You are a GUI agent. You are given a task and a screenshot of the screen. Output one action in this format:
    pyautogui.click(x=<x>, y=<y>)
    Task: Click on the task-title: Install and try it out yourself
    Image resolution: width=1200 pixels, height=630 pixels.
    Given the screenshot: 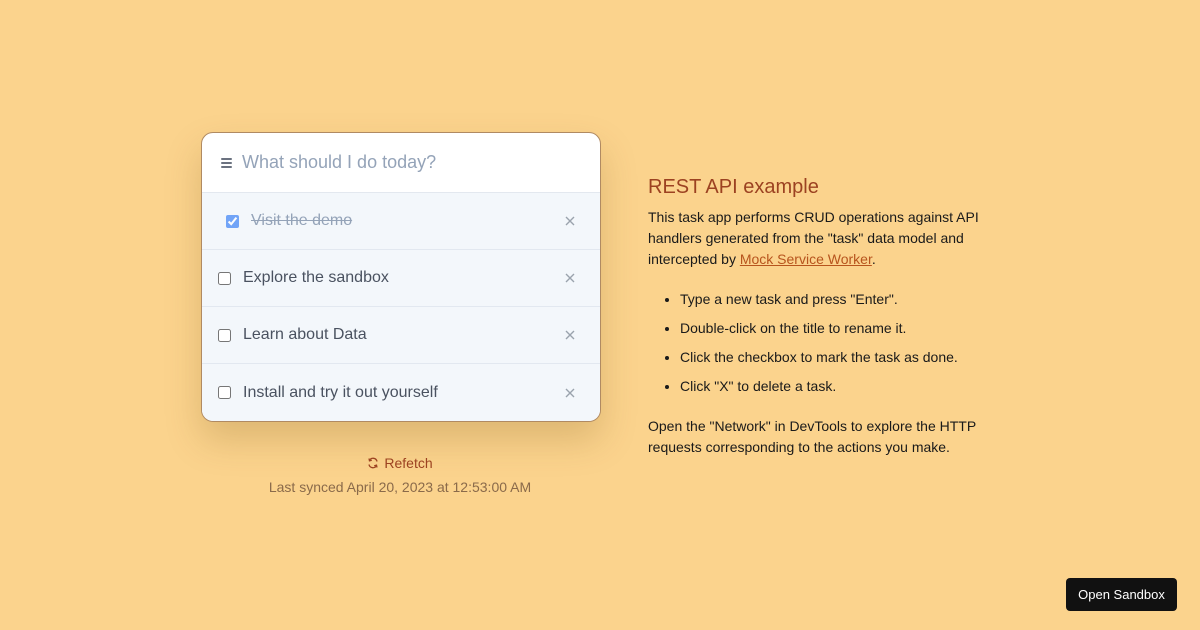 What is the action you would take?
    pyautogui.click(x=402, y=393)
    